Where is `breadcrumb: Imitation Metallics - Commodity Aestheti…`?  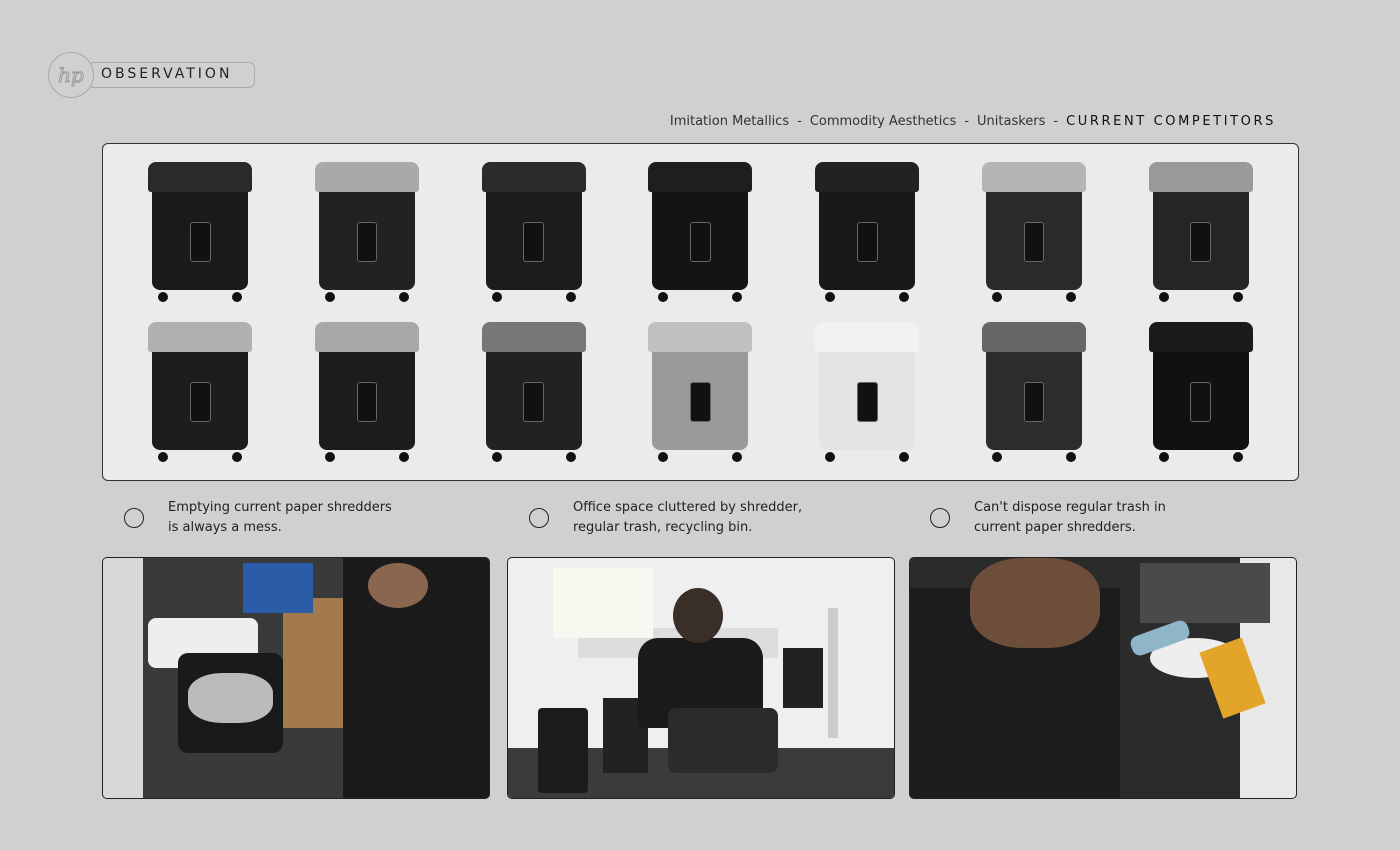 breadcrumb: Imitation Metallics - Commodity Aestheti… is located at coordinates (973, 121).